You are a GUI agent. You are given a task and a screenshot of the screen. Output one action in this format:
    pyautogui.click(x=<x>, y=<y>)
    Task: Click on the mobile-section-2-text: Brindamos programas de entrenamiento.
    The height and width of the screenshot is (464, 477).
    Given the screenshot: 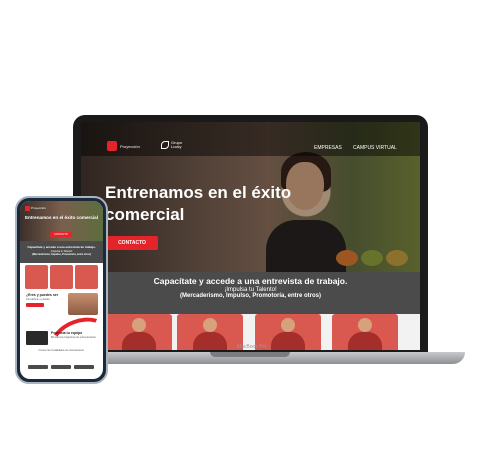 What is the action you would take?
    pyautogui.click(x=74, y=337)
    